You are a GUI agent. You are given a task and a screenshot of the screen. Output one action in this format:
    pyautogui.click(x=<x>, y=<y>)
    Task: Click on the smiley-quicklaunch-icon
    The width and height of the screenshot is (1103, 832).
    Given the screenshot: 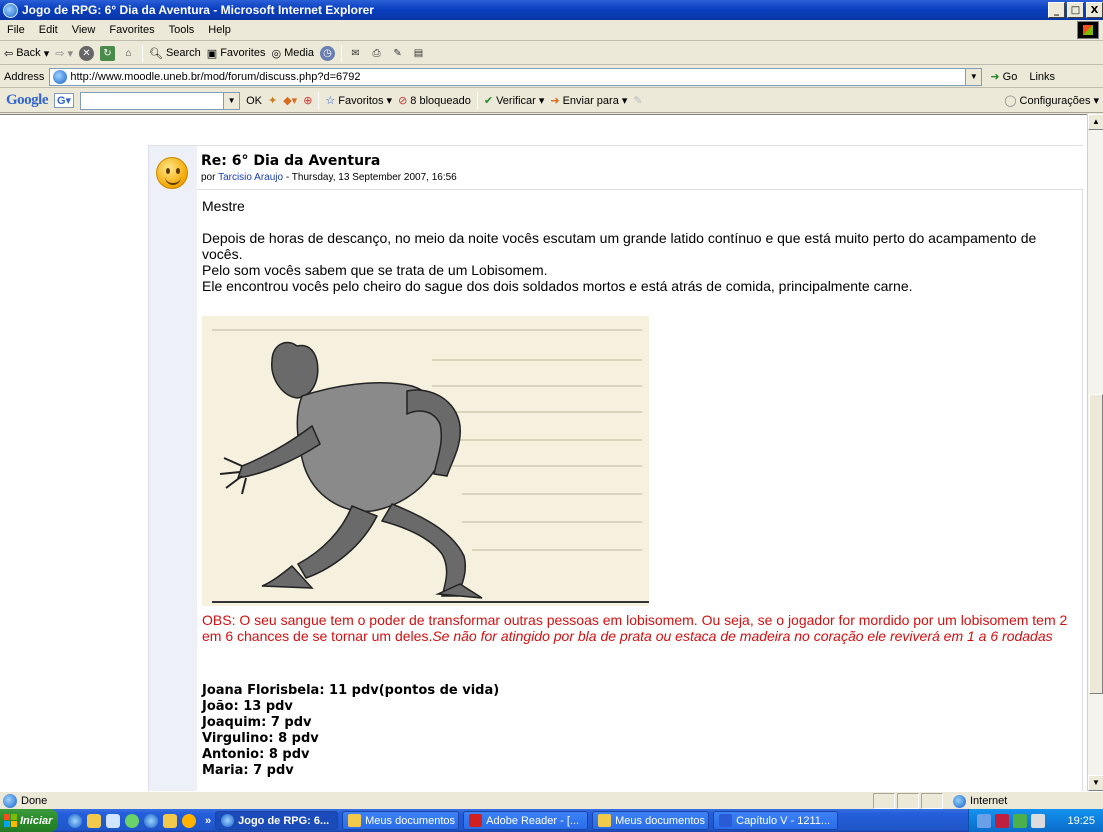 What is the action you would take?
    pyautogui.click(x=189, y=820)
    